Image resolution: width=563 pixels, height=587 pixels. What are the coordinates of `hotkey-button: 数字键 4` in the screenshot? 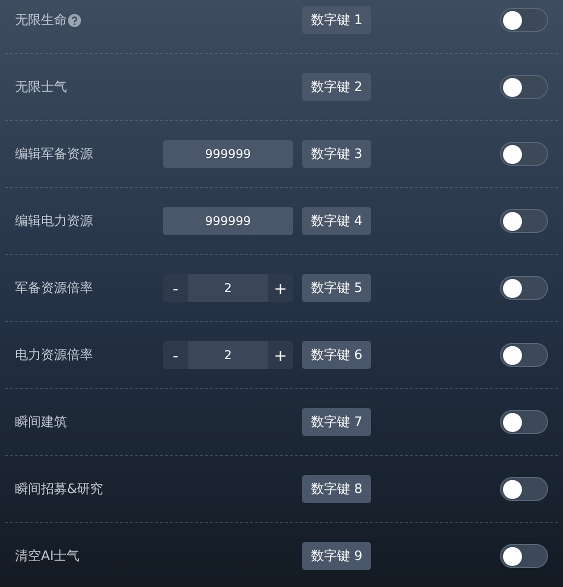 It's located at (337, 221).